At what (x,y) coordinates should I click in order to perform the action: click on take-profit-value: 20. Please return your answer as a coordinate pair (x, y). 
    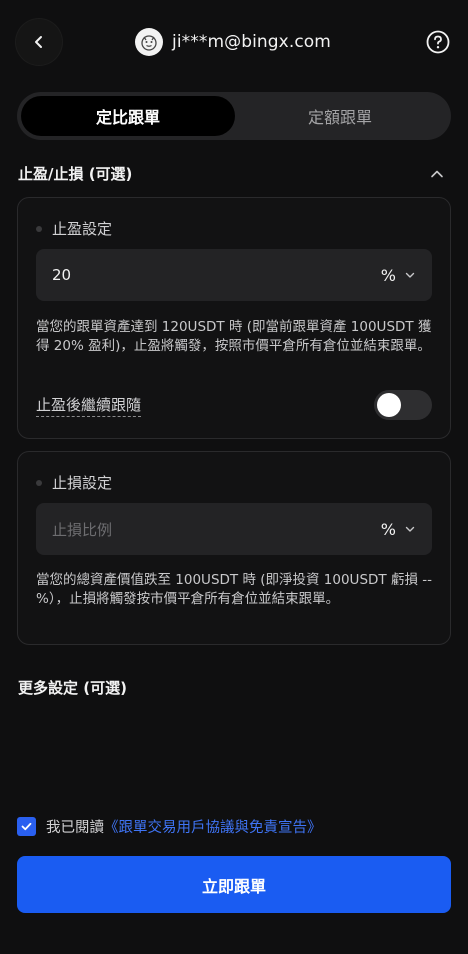
    Looking at the image, I should click on (216, 275).